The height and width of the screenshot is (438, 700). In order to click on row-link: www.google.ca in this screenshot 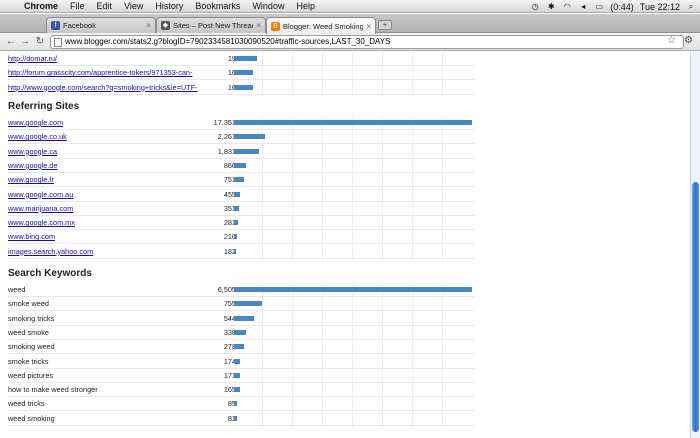, I will do `click(32, 151)`.